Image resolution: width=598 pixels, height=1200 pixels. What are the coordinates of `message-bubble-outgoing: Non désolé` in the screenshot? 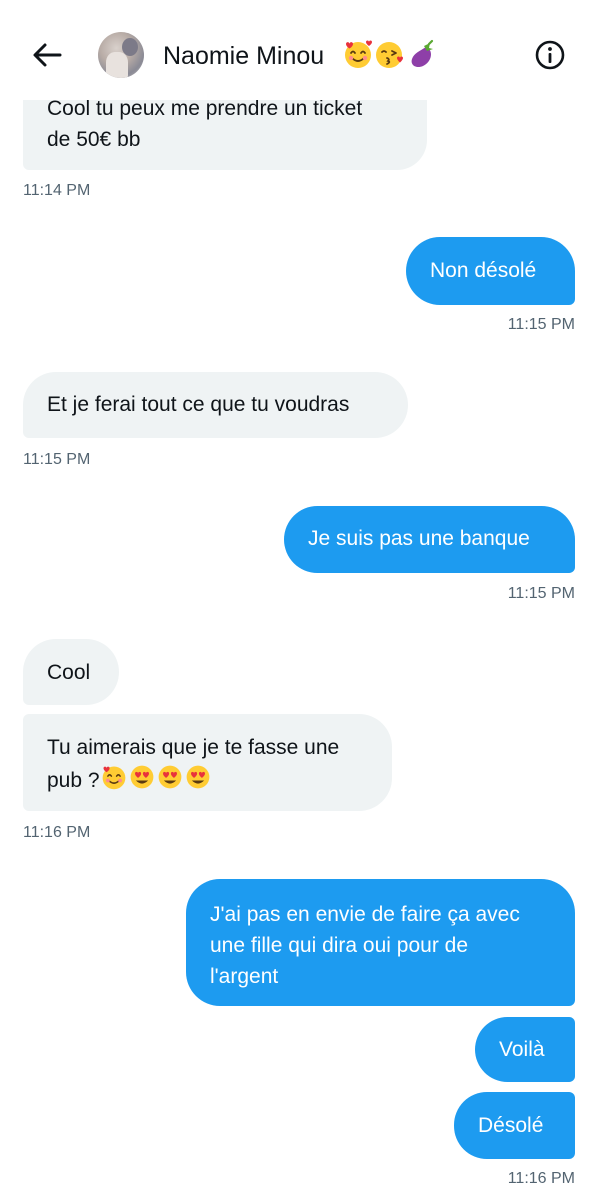 It's located at (490, 271).